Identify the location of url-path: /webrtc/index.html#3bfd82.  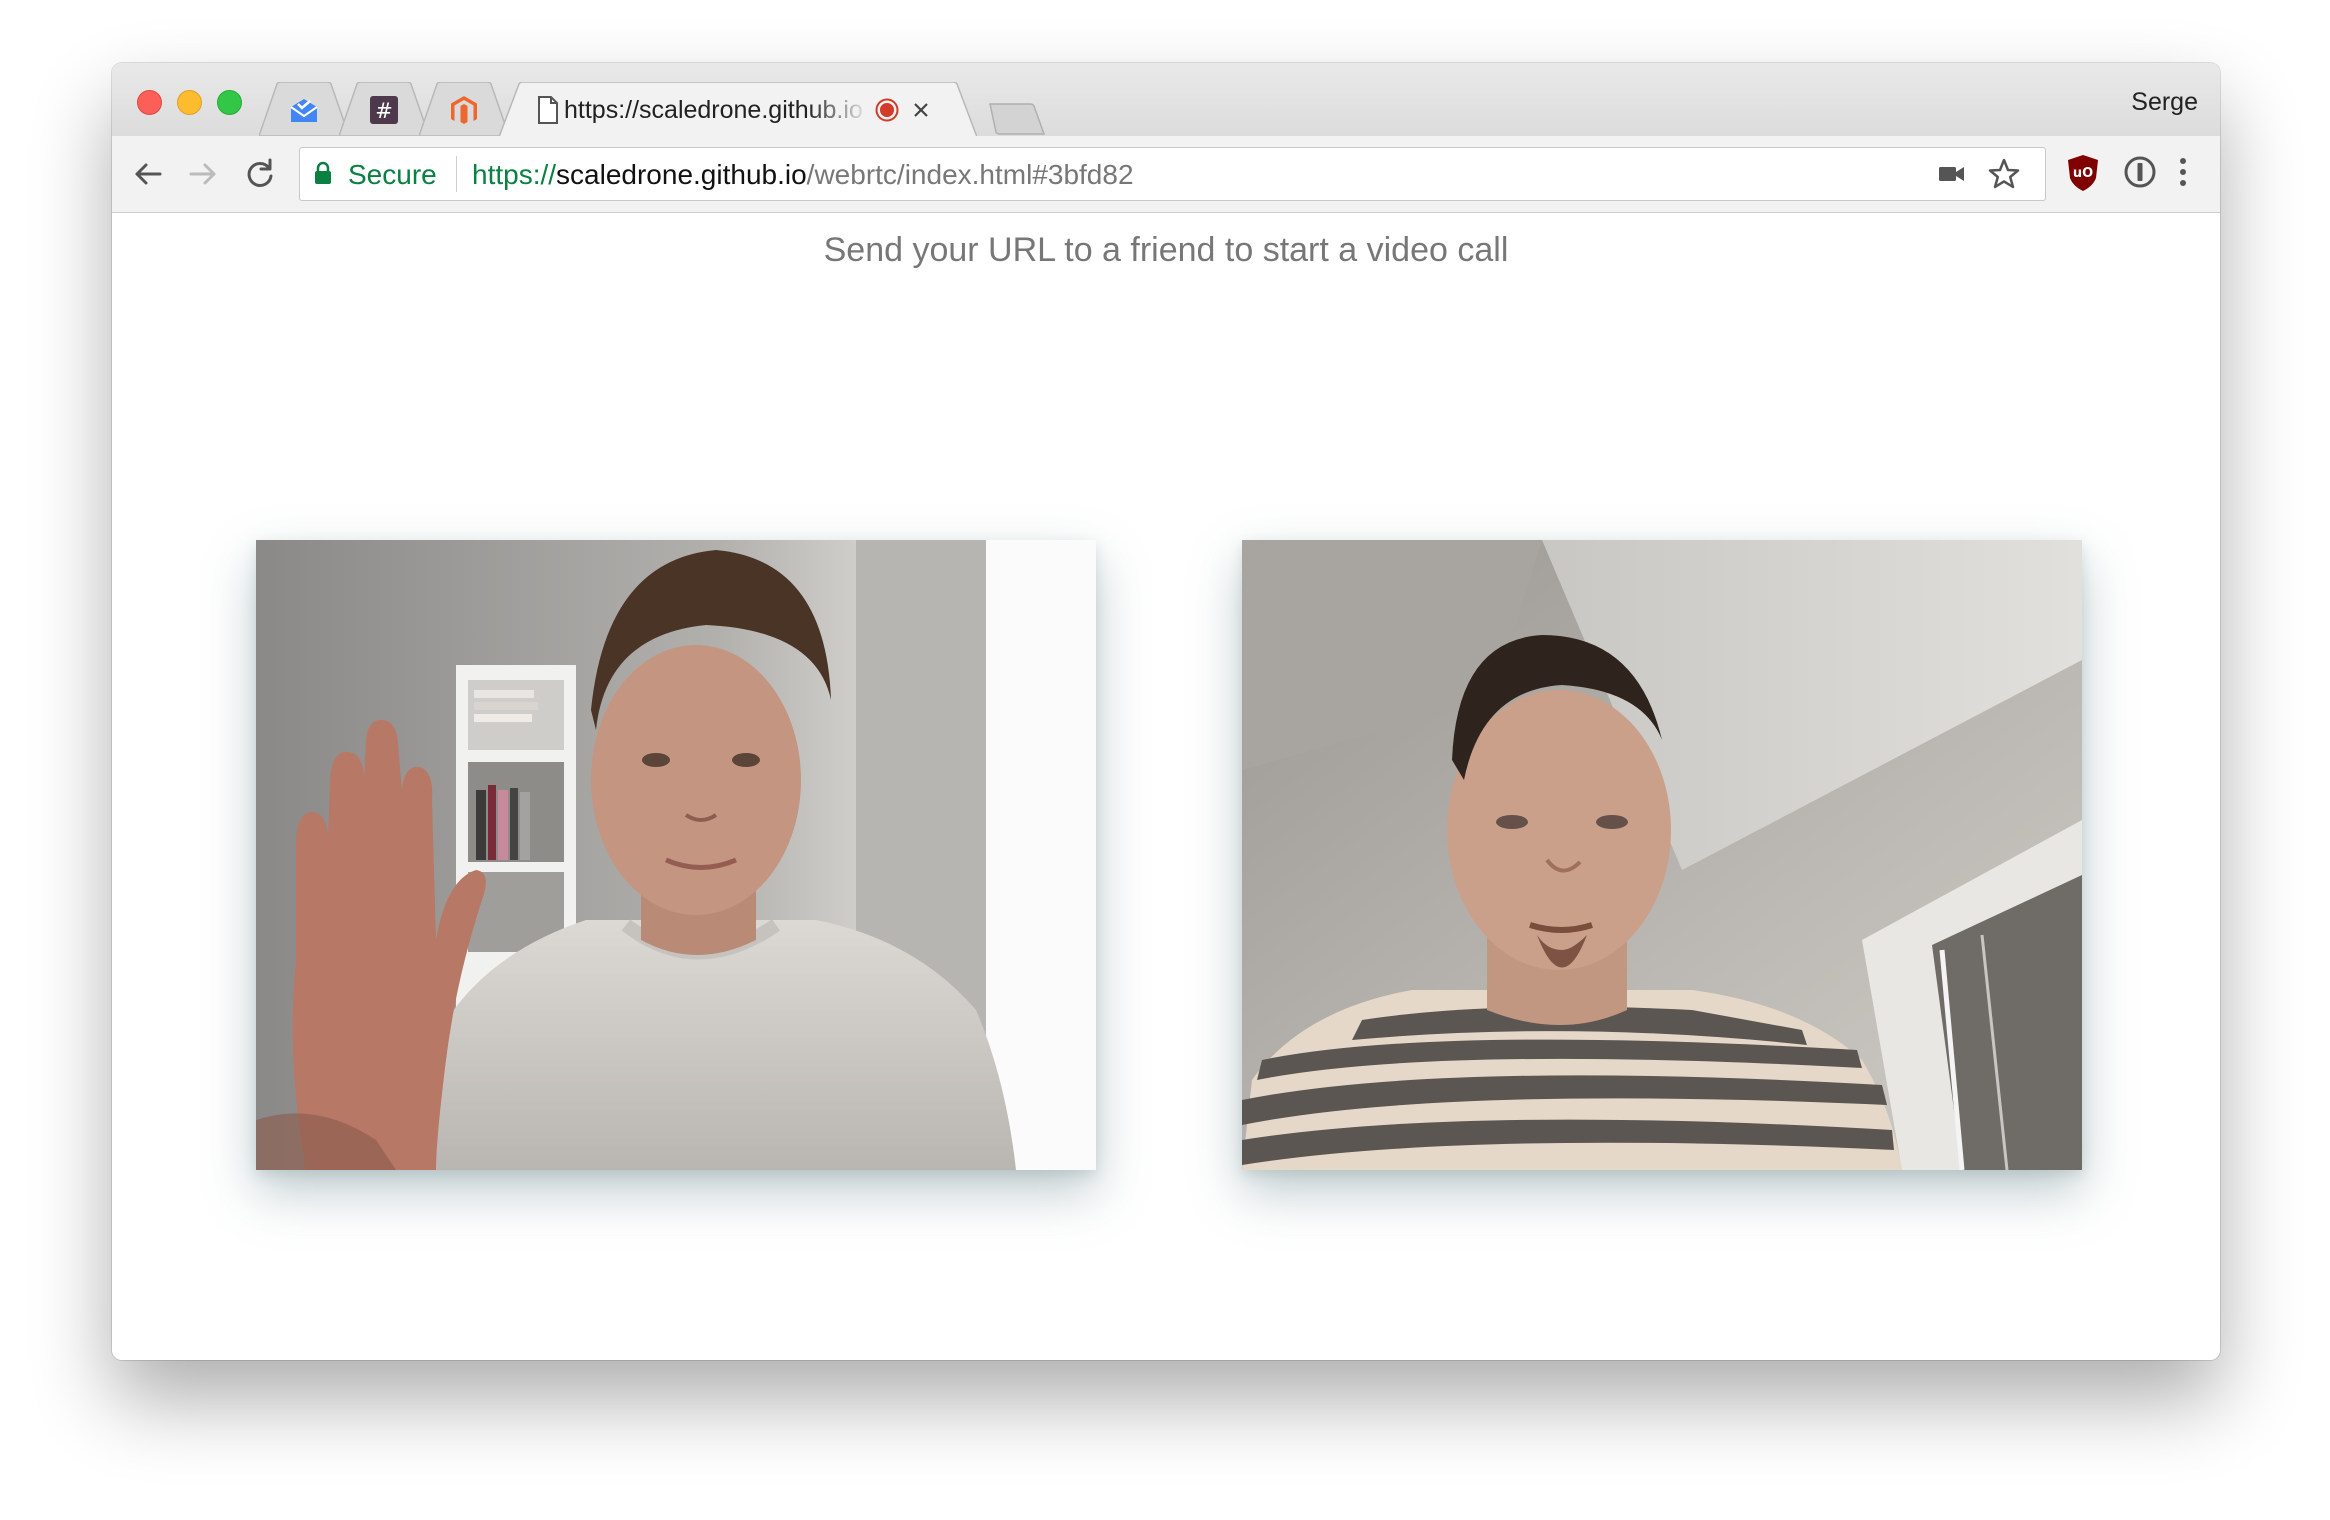
(970, 174).